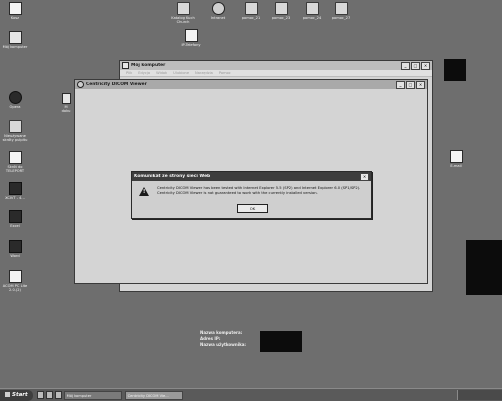 Image resolution: width=502 pixels, height=401 pixels. I want to click on desktop-icon-label: M doku, so click(66, 109).